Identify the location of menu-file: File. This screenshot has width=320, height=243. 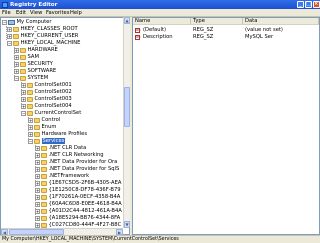
(6, 13).